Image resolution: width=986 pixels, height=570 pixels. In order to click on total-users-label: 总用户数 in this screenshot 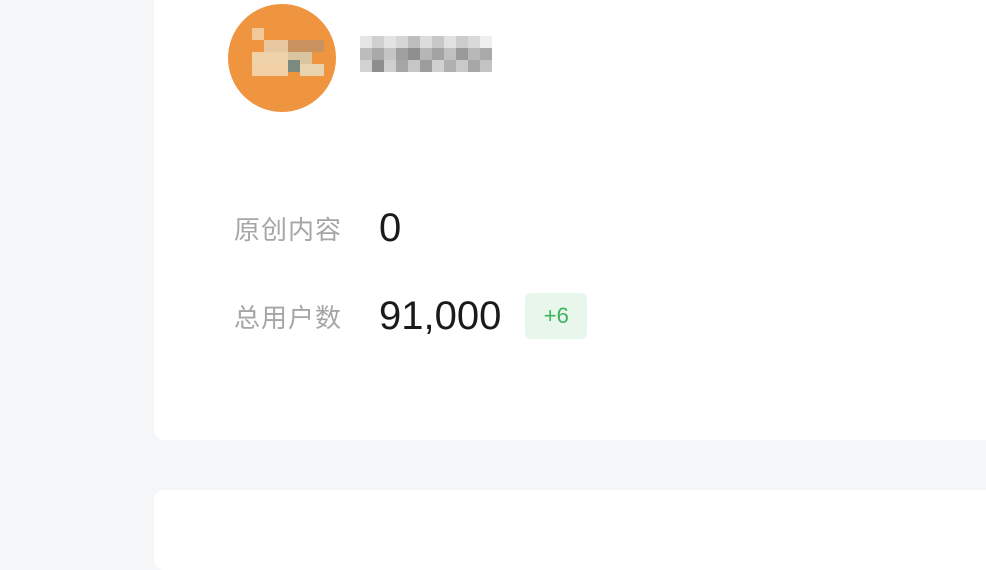, I will do `click(288, 318)`.